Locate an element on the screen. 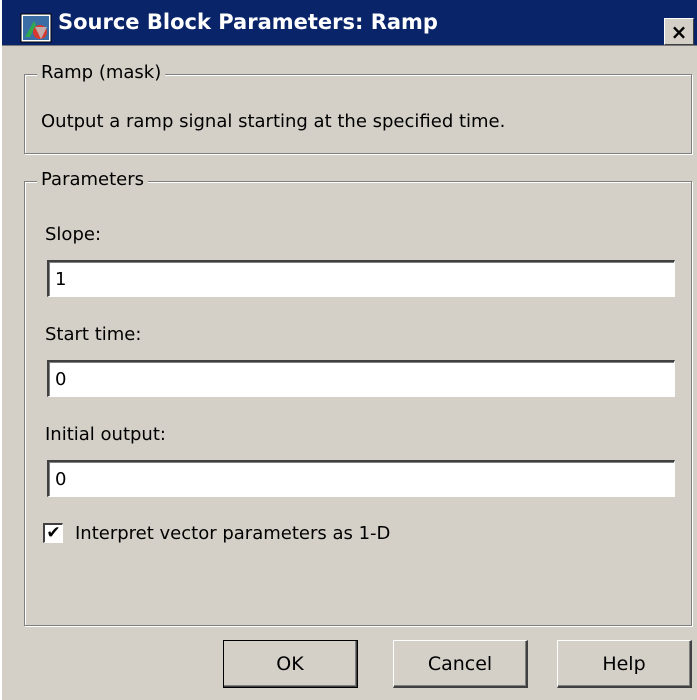 Image resolution: width=697 pixels, height=700 pixels. start-time-input is located at coordinates (361, 378).